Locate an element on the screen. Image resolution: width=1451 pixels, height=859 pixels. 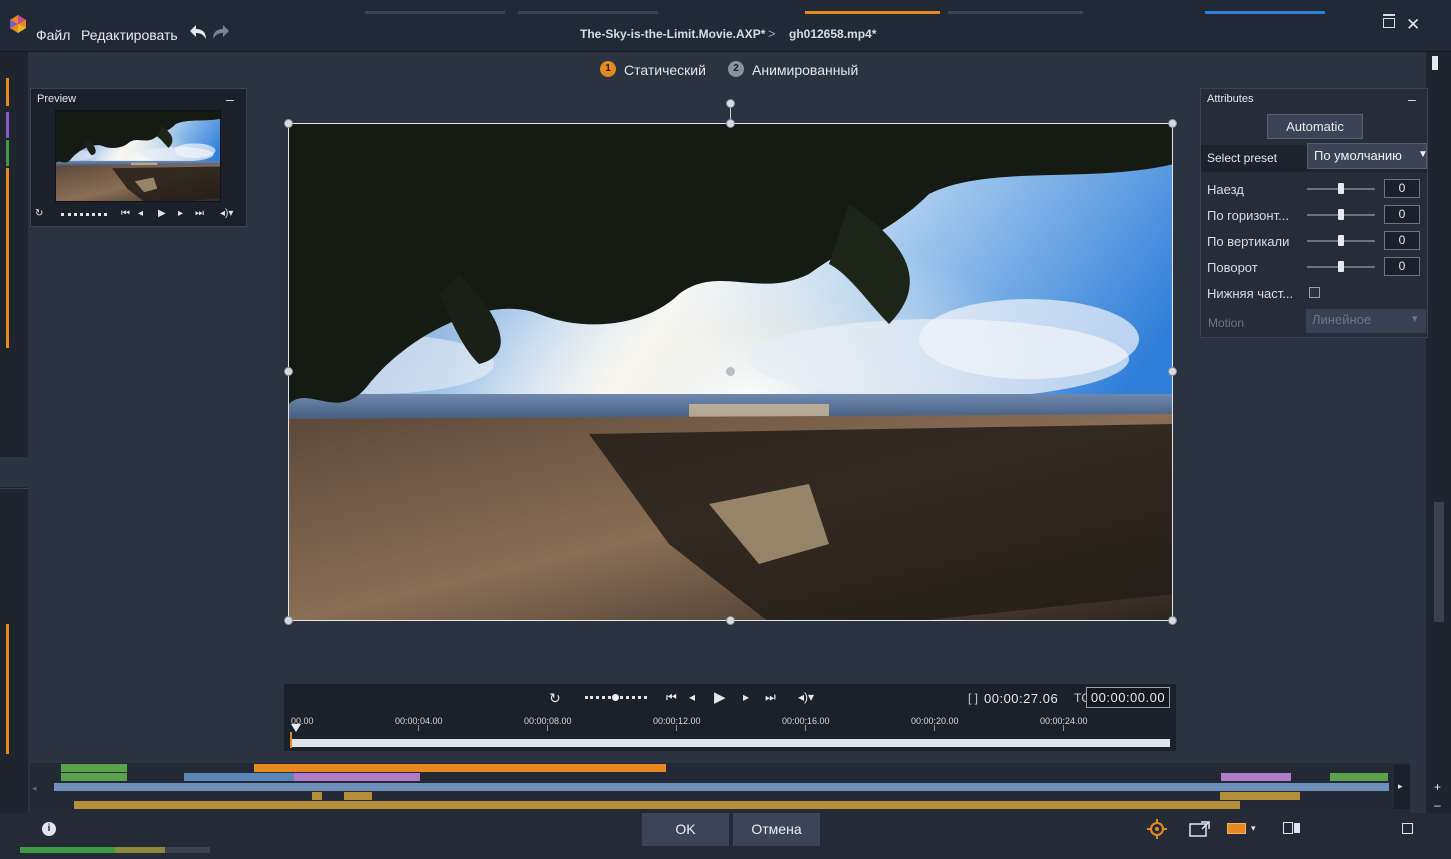
prev-frame-icon: ◂ is located at coordinates (692, 697).